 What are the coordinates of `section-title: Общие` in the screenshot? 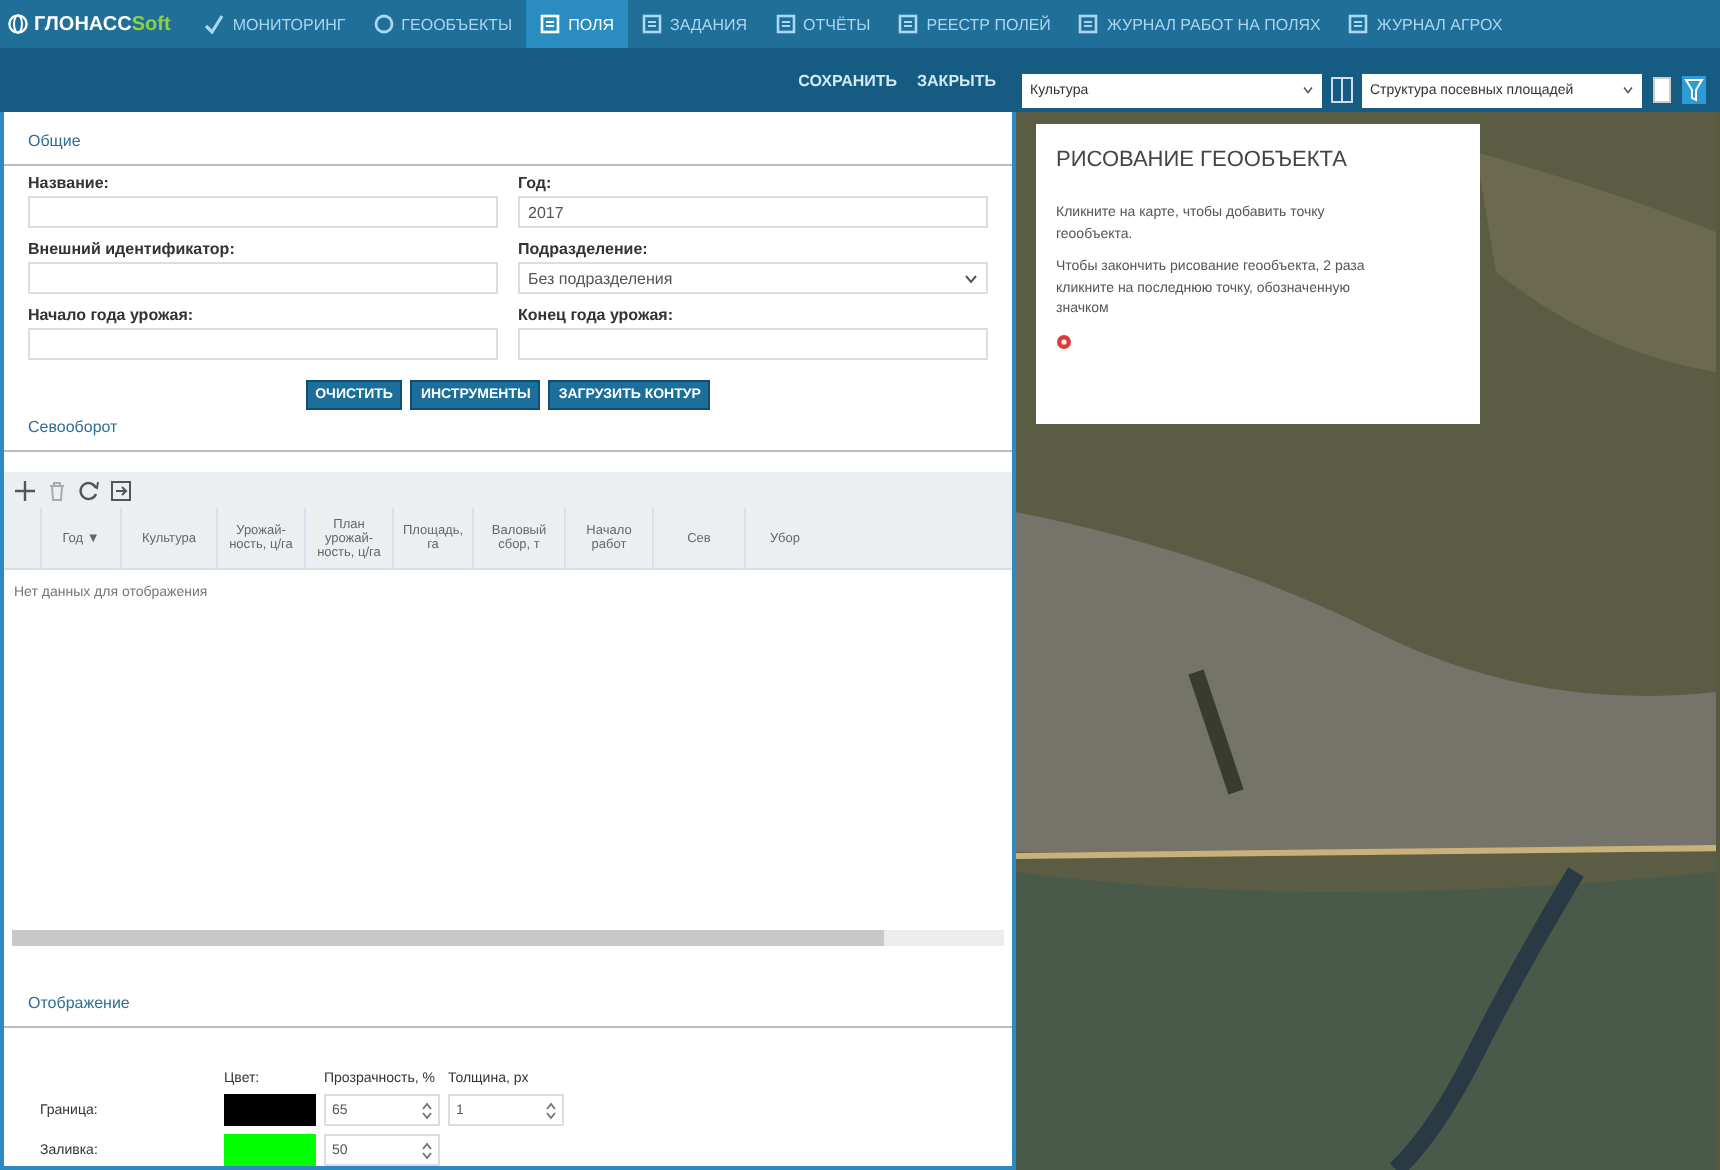 It's located at (508, 139).